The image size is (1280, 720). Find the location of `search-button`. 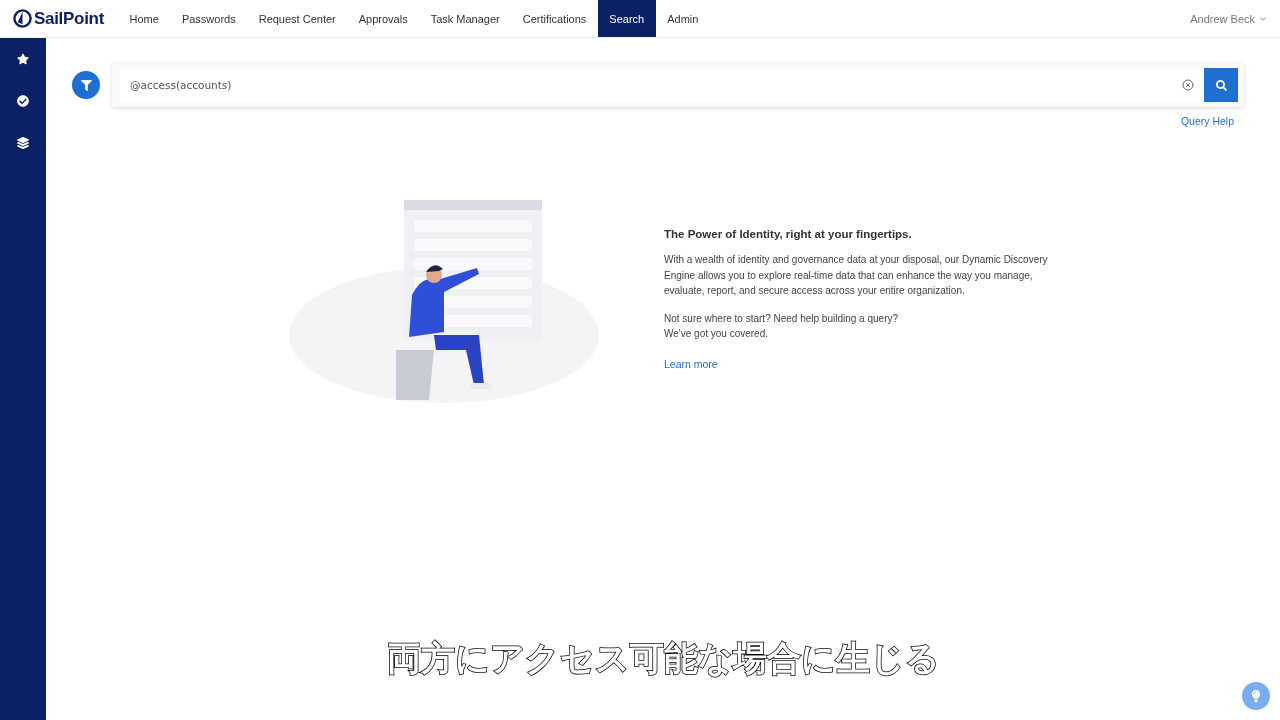

search-button is located at coordinates (1221, 85).